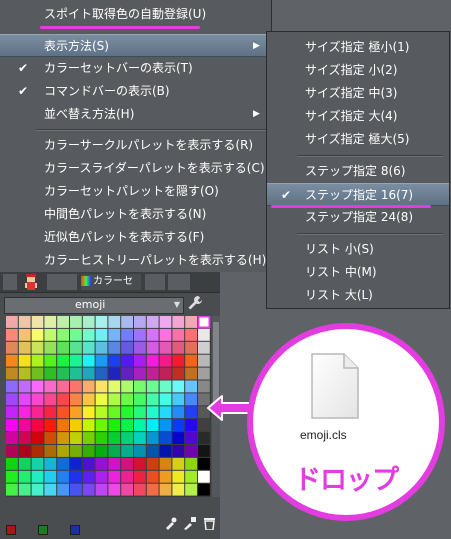 This screenshot has height=539, width=451. Describe the element at coordinates (135, 191) in the screenshot. I see `menu-item-hide-colorset: カラーセットパレットを隠す(O)` at that location.